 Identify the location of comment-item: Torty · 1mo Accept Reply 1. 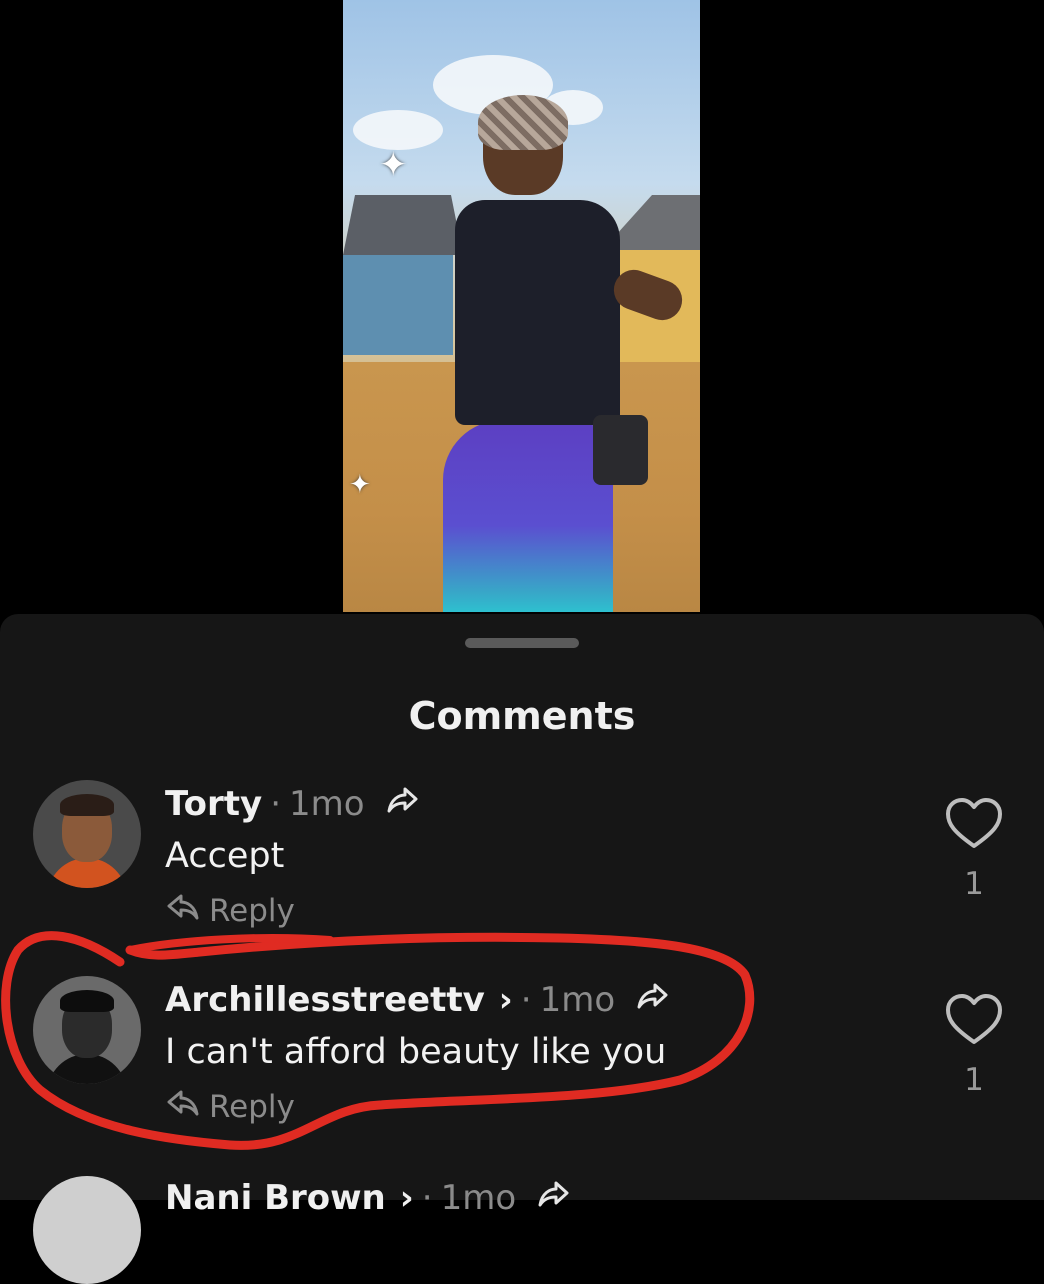
(522, 858).